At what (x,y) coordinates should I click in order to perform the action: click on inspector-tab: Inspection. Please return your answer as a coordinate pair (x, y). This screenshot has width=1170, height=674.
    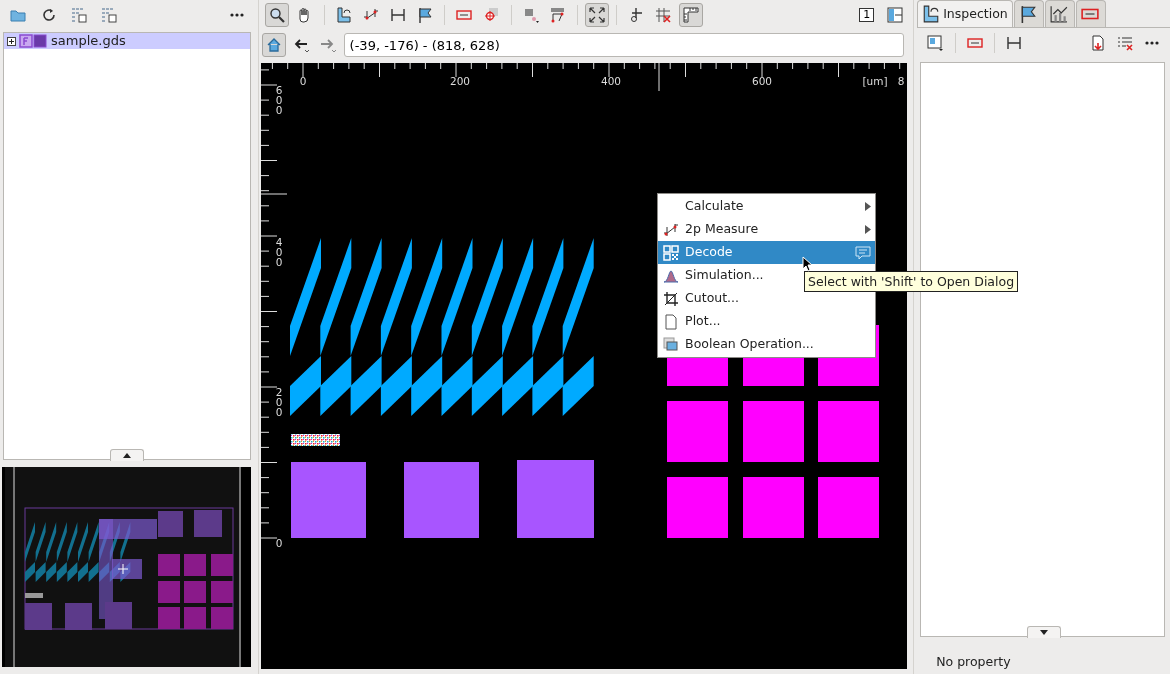
    Looking at the image, I should click on (965, 13).